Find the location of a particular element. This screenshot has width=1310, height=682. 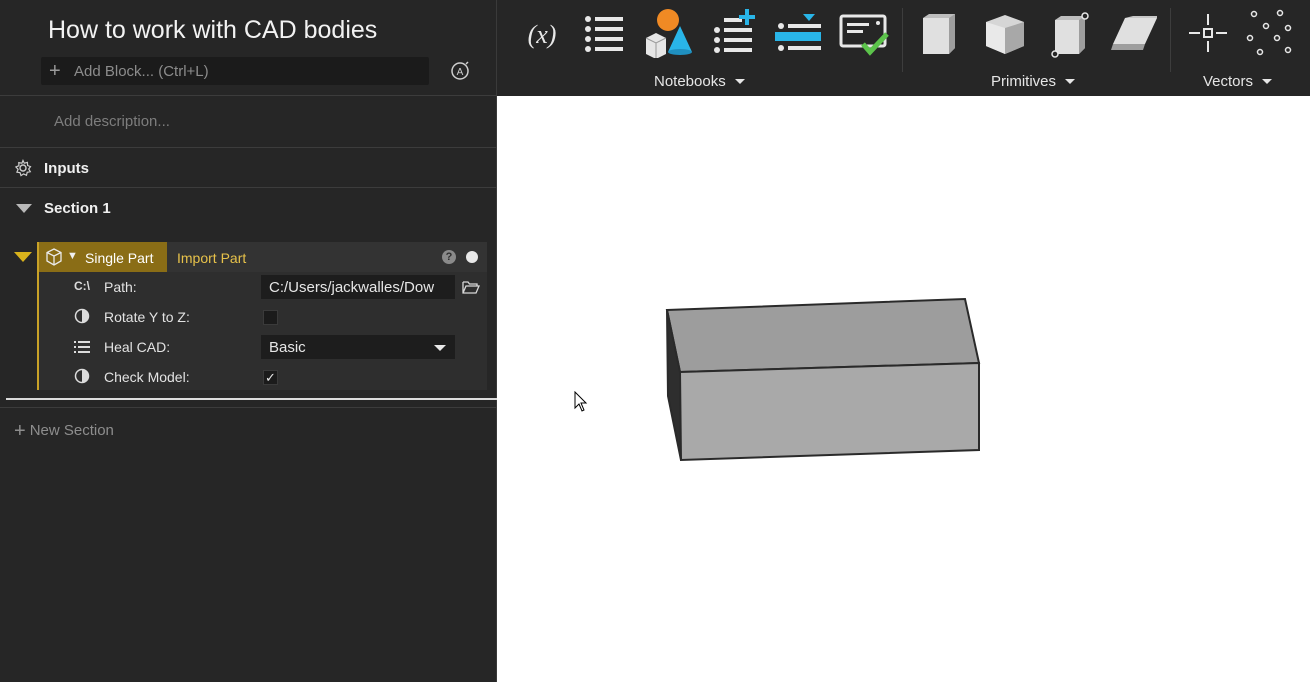

block-type-tag: ▼ Single Part is located at coordinates (103, 257).